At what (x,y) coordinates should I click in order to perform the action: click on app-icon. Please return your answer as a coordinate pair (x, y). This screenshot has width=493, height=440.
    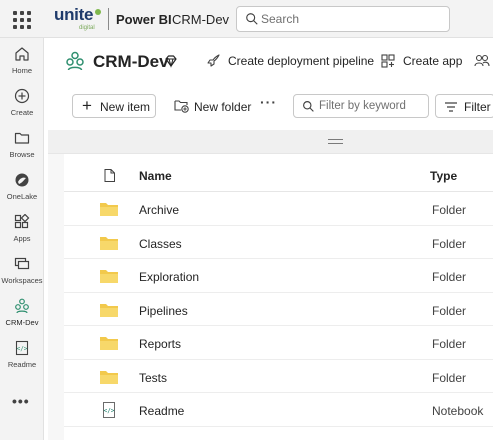
    Looking at the image, I should click on (388, 61).